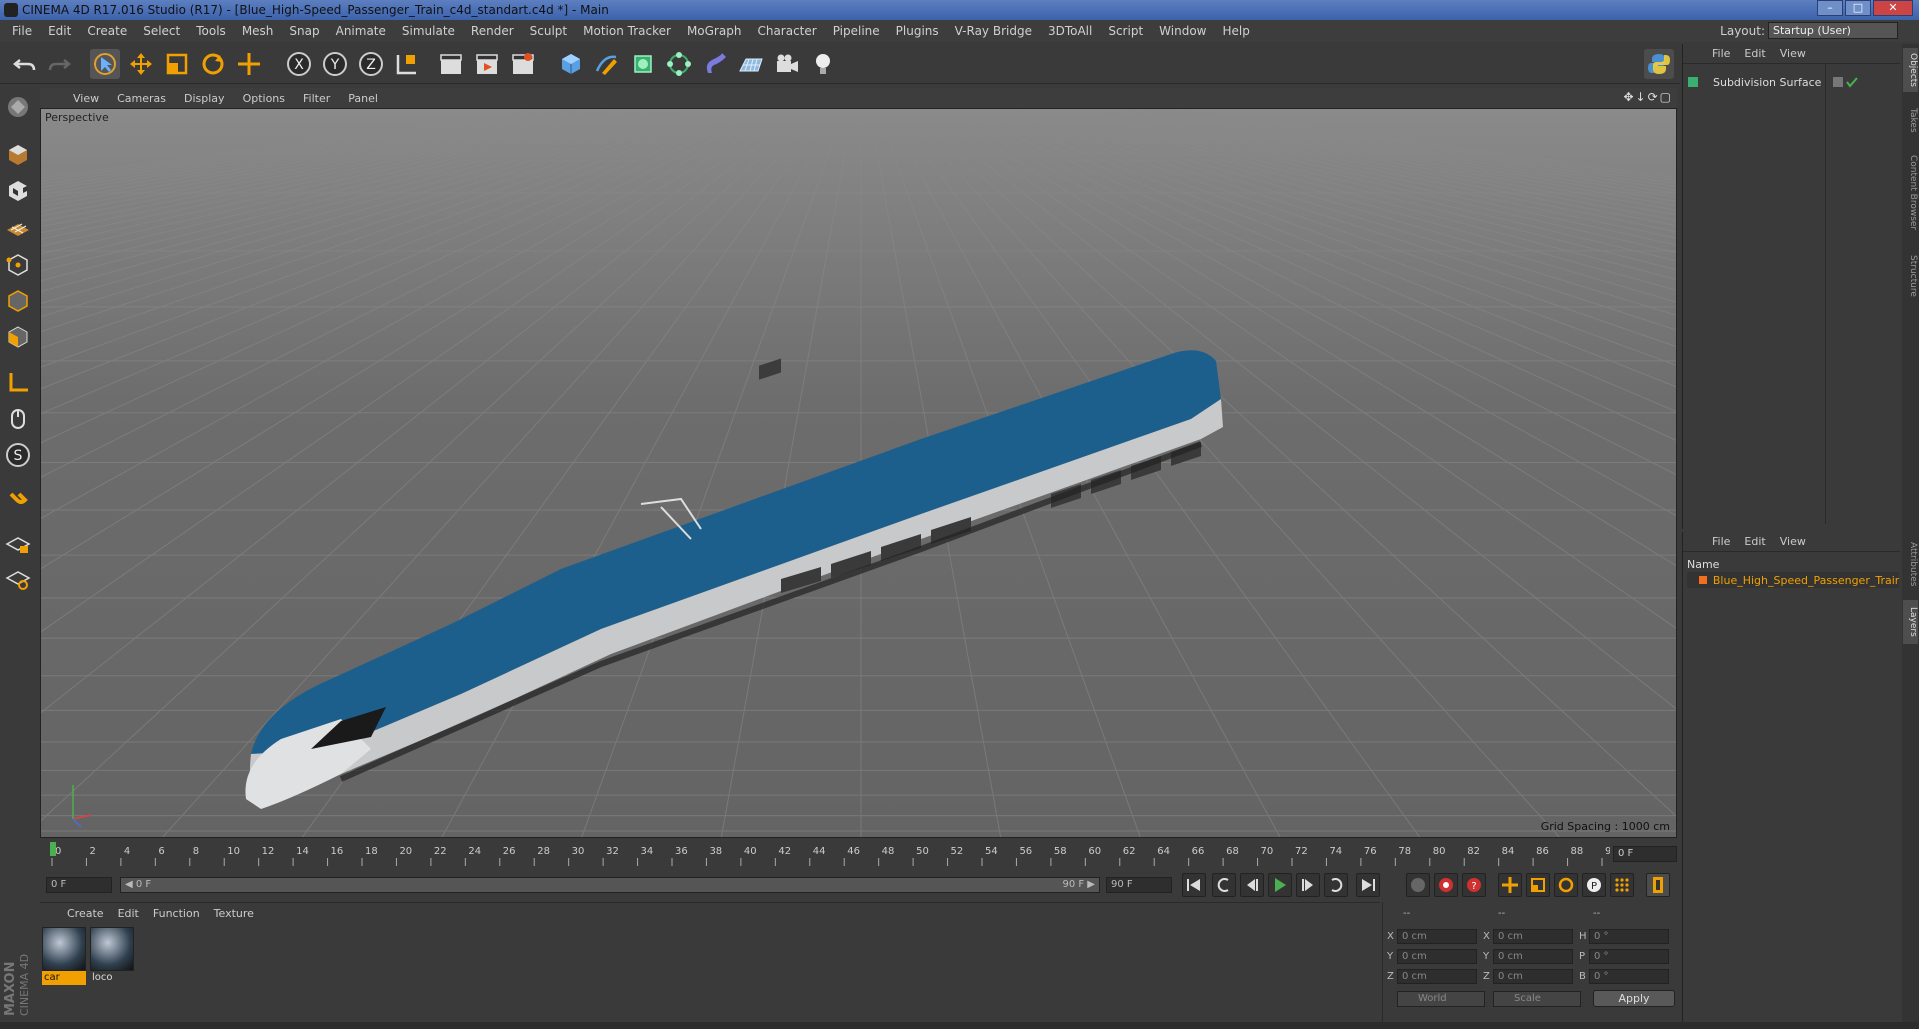 This screenshot has width=1919, height=1029. What do you see at coordinates (679, 64) in the screenshot?
I see `cloner-button` at bounding box center [679, 64].